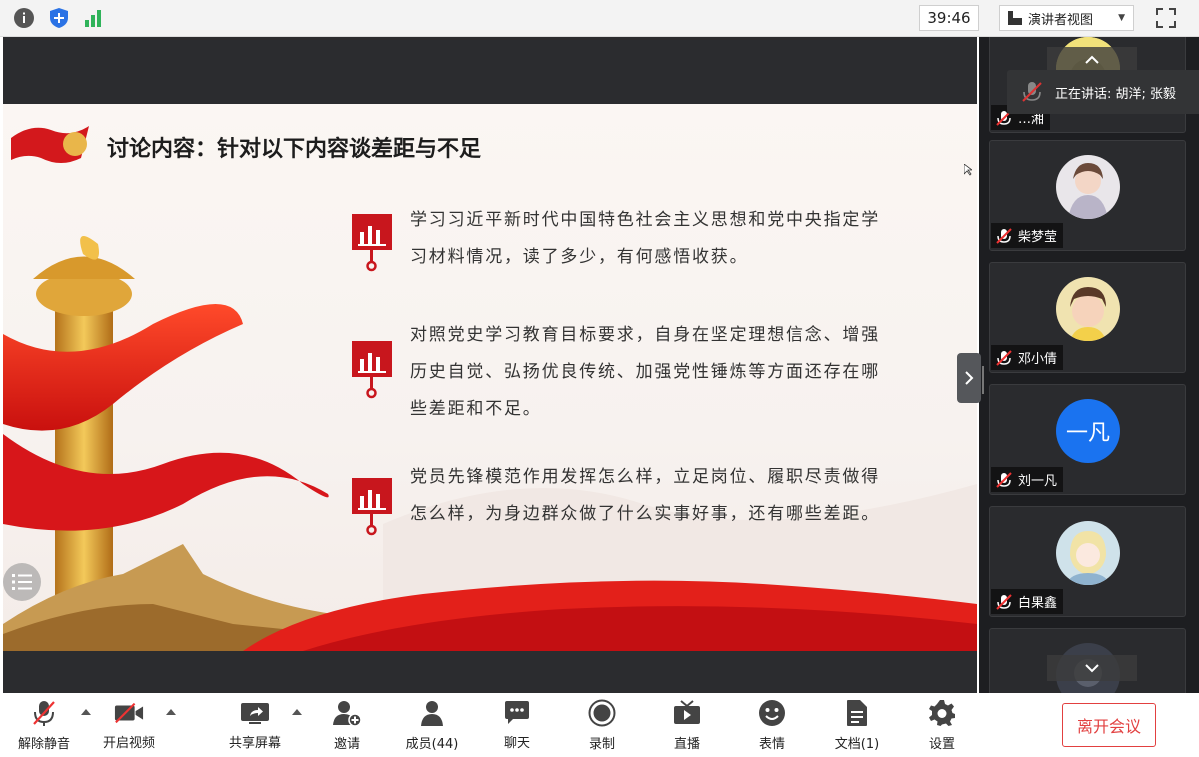  Describe the element at coordinates (297, 712) in the screenshot. I see `share-options-caret` at that location.